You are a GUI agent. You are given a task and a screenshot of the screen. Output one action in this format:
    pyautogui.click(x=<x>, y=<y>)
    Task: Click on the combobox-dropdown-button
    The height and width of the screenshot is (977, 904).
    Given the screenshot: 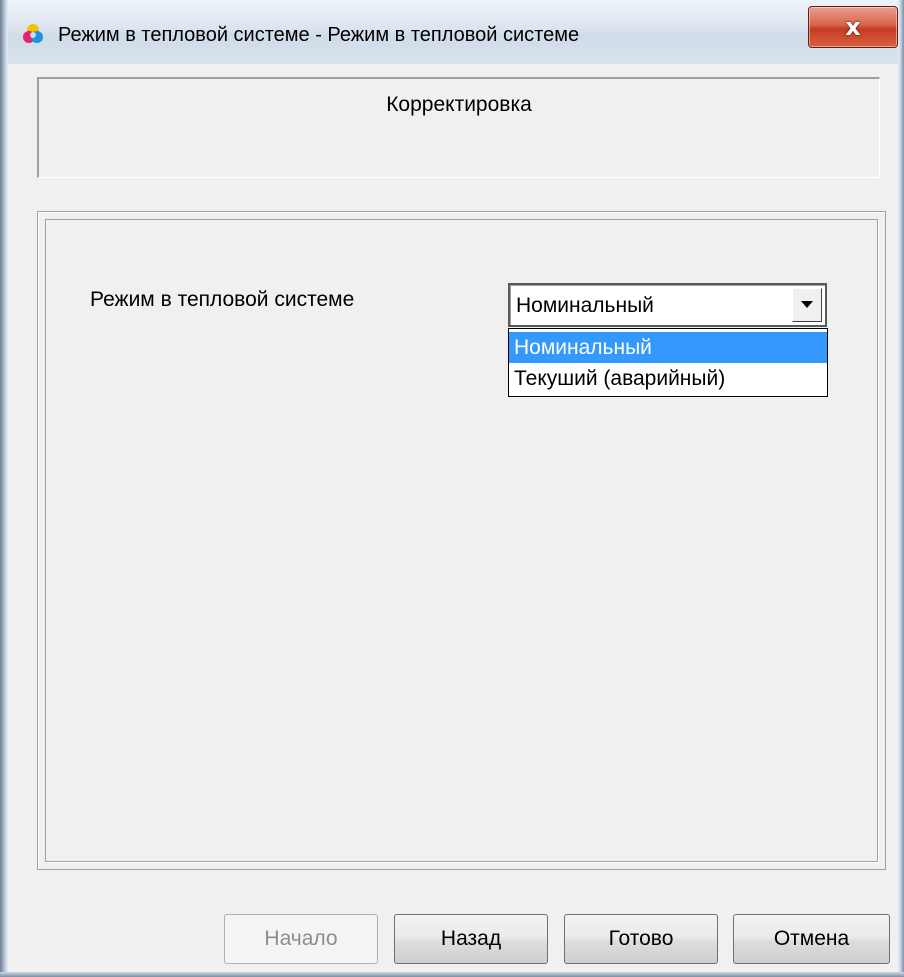 What is the action you would take?
    pyautogui.click(x=807, y=305)
    